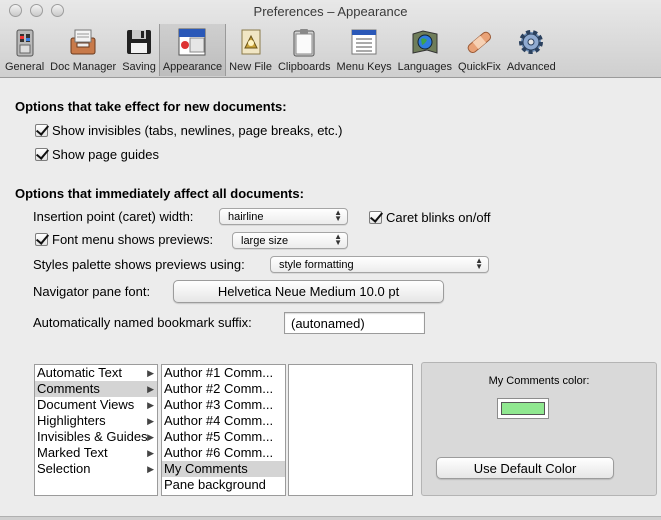  What do you see at coordinates (290, 240) in the screenshot?
I see `font-menu-size-select: large size ▲ ▼` at bounding box center [290, 240].